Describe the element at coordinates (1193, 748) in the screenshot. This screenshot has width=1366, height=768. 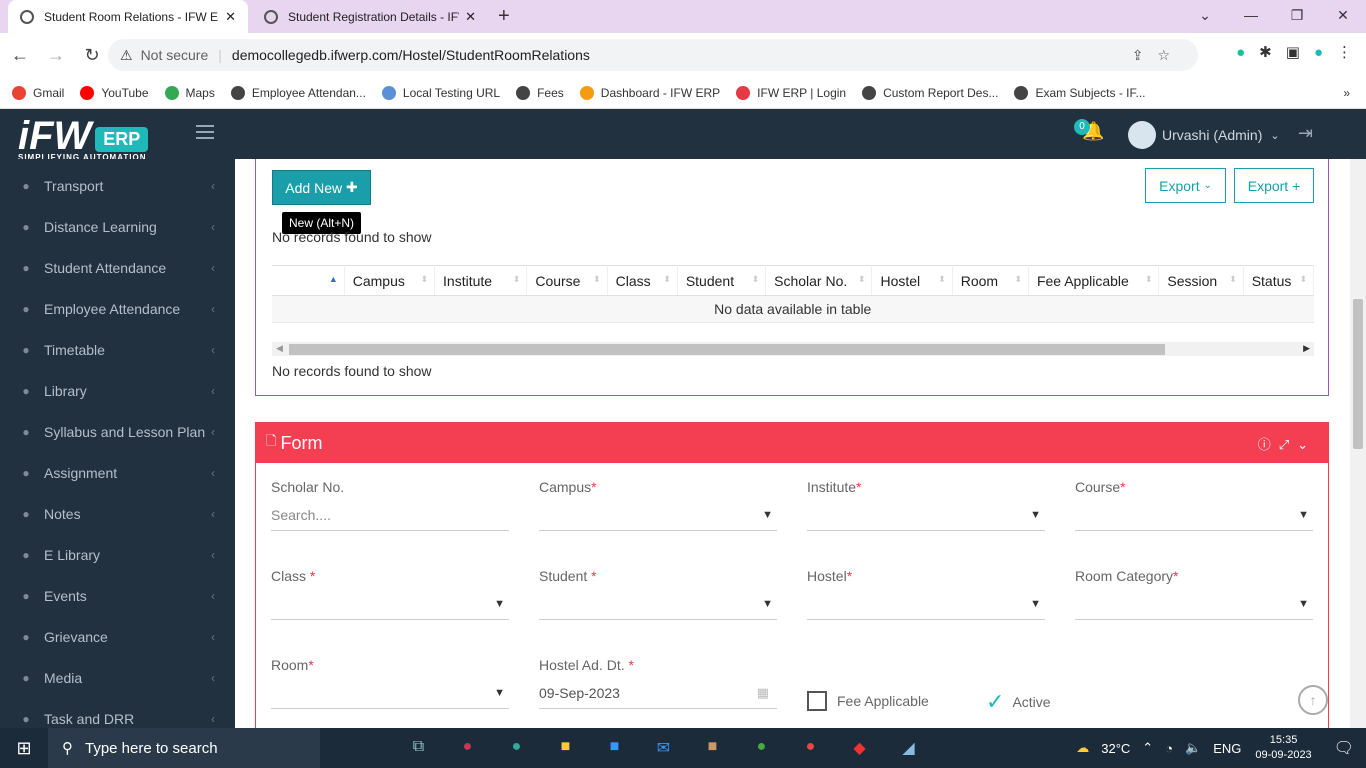
I see `volume-icon: 🔈` at that location.